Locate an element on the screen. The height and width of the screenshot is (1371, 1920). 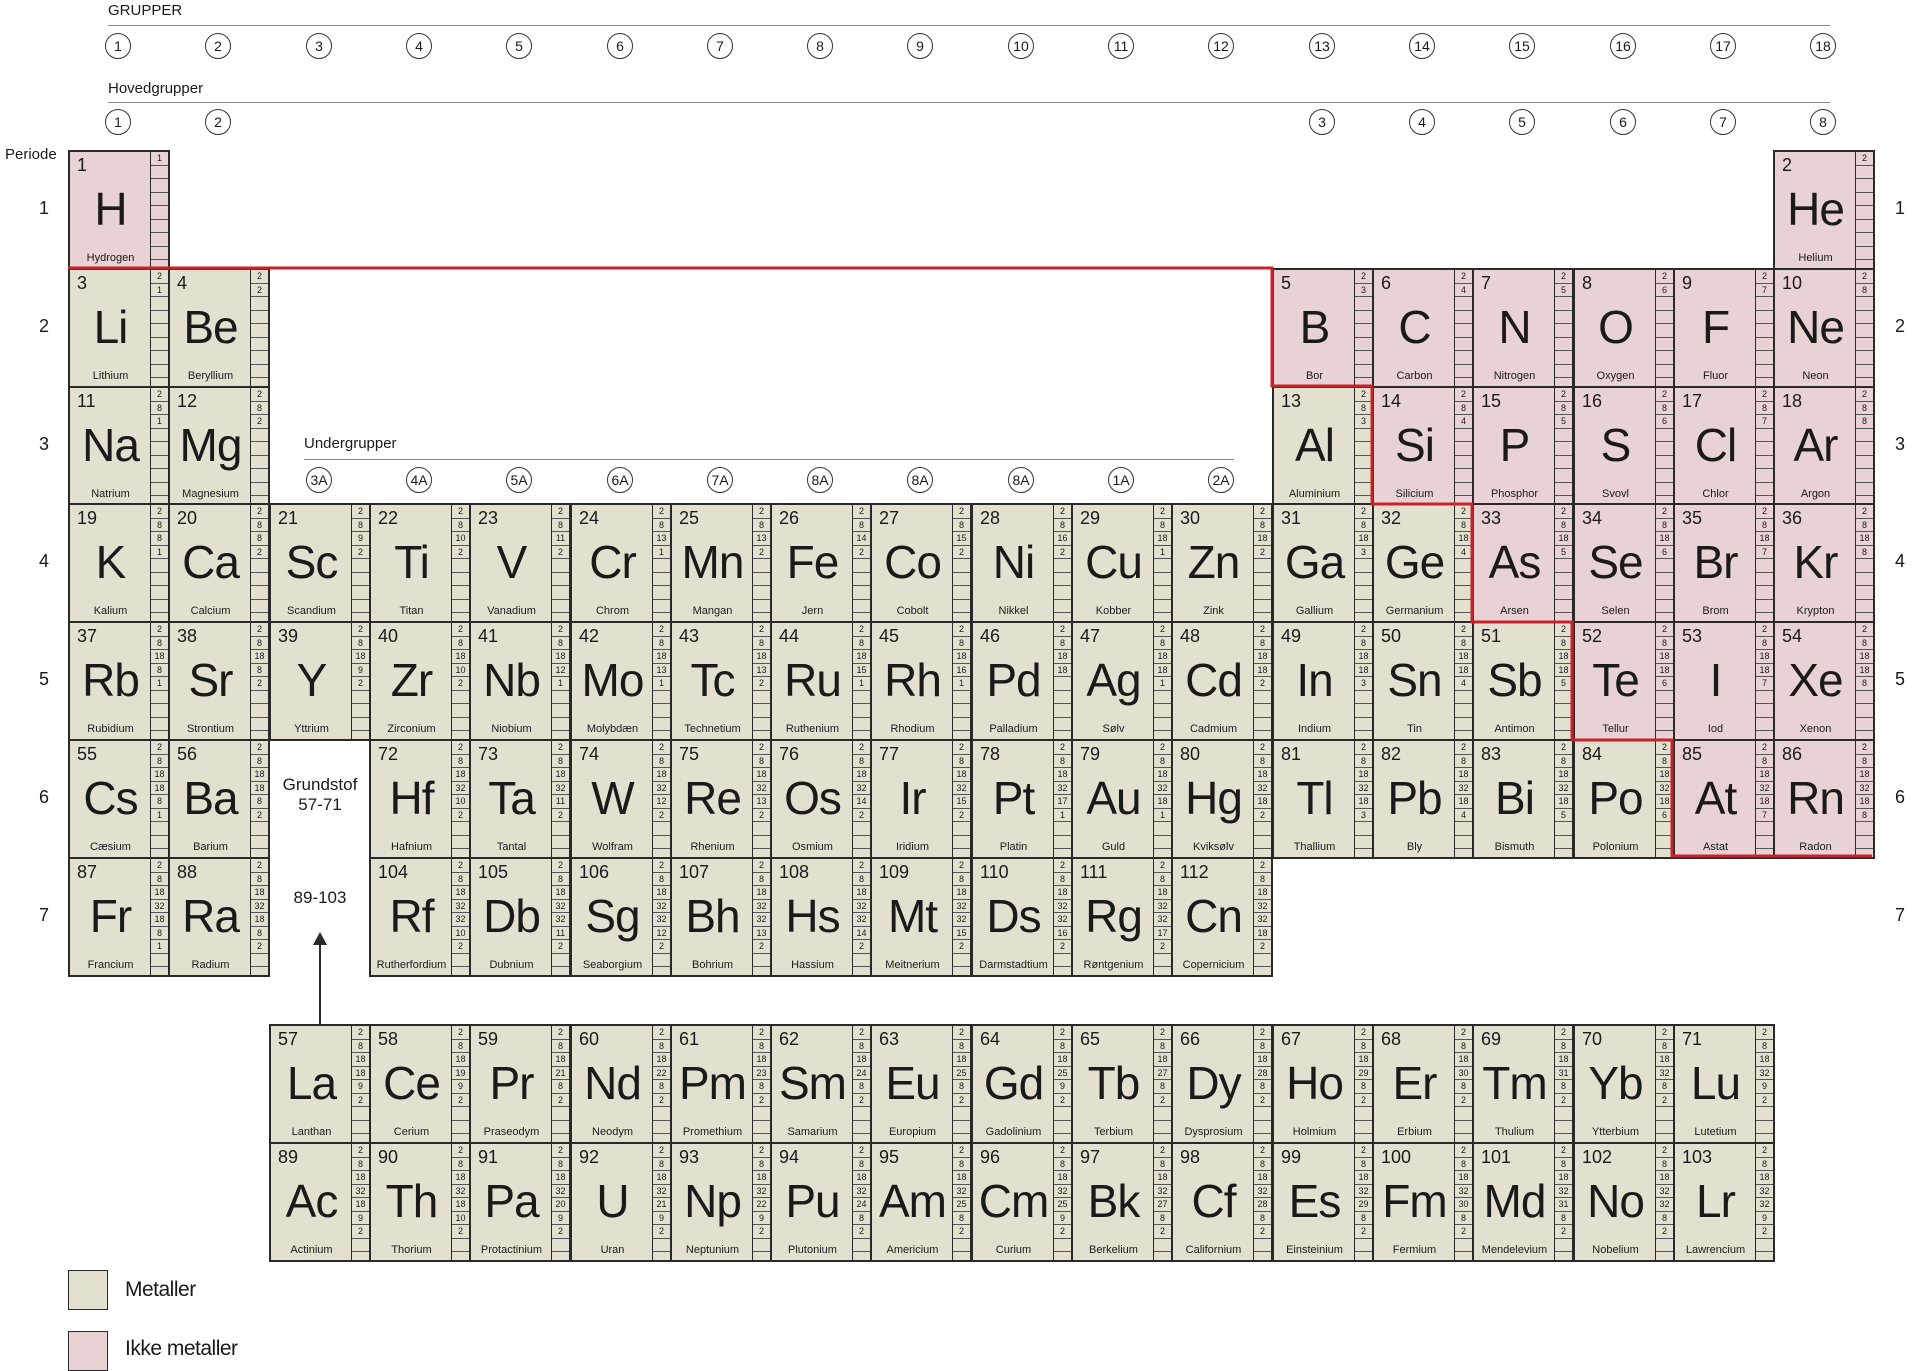
group-number-circle: 12 is located at coordinates (1221, 46).